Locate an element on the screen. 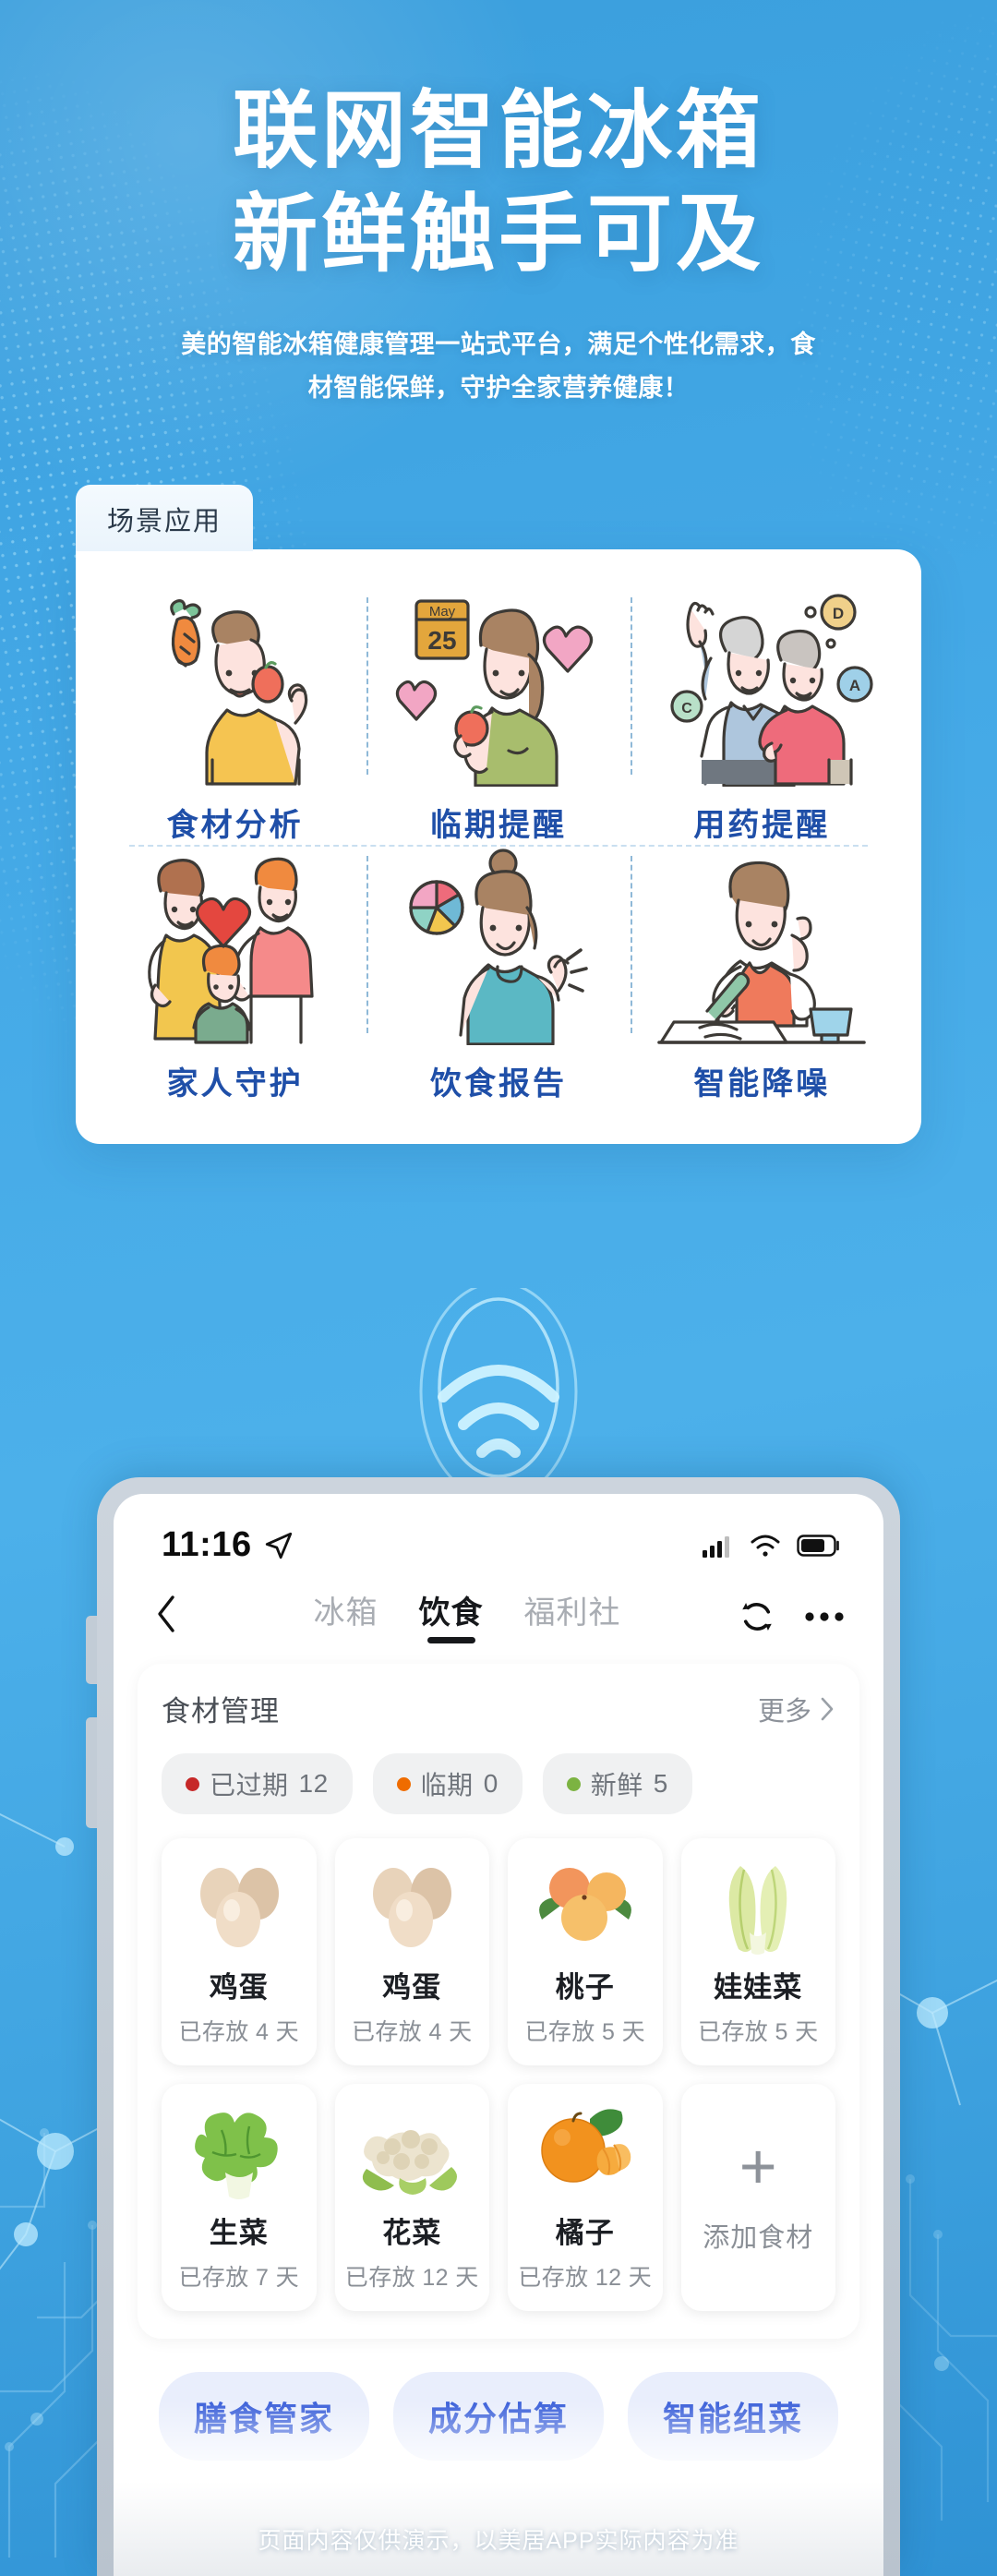 The width and height of the screenshot is (997, 2576). status-chip-label: 临期 is located at coordinates (447, 1785).